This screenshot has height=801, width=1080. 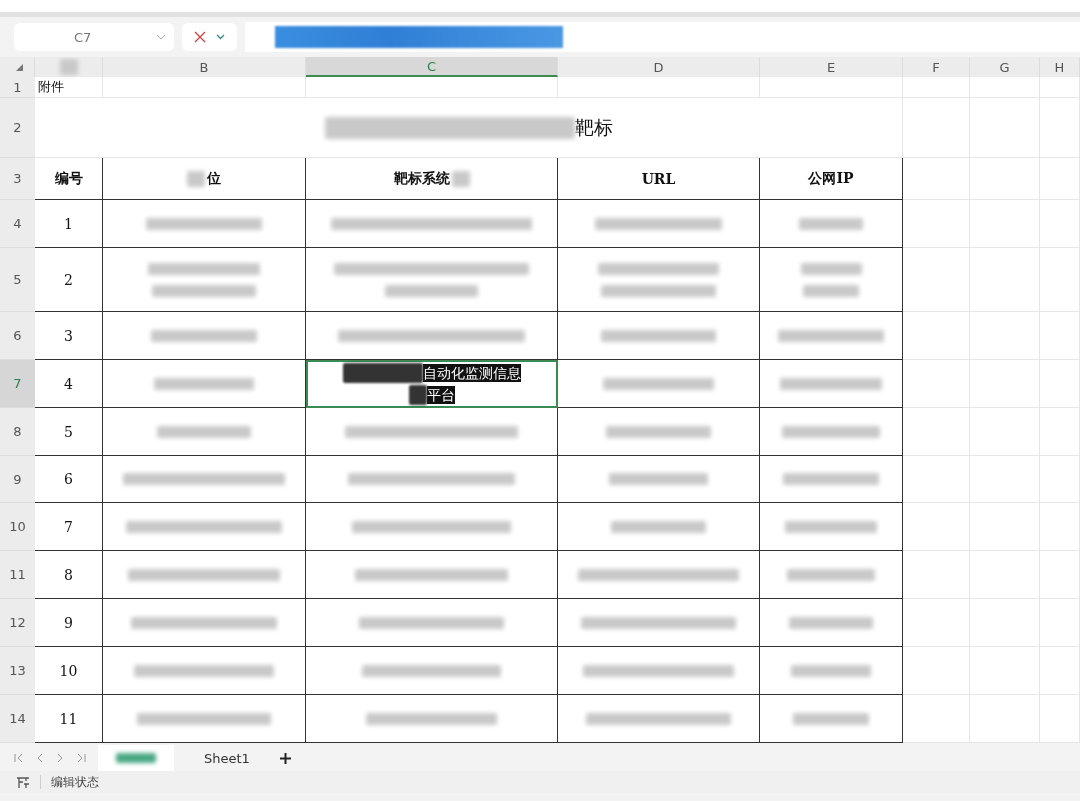 I want to click on row-header: 13, so click(x=17, y=671).